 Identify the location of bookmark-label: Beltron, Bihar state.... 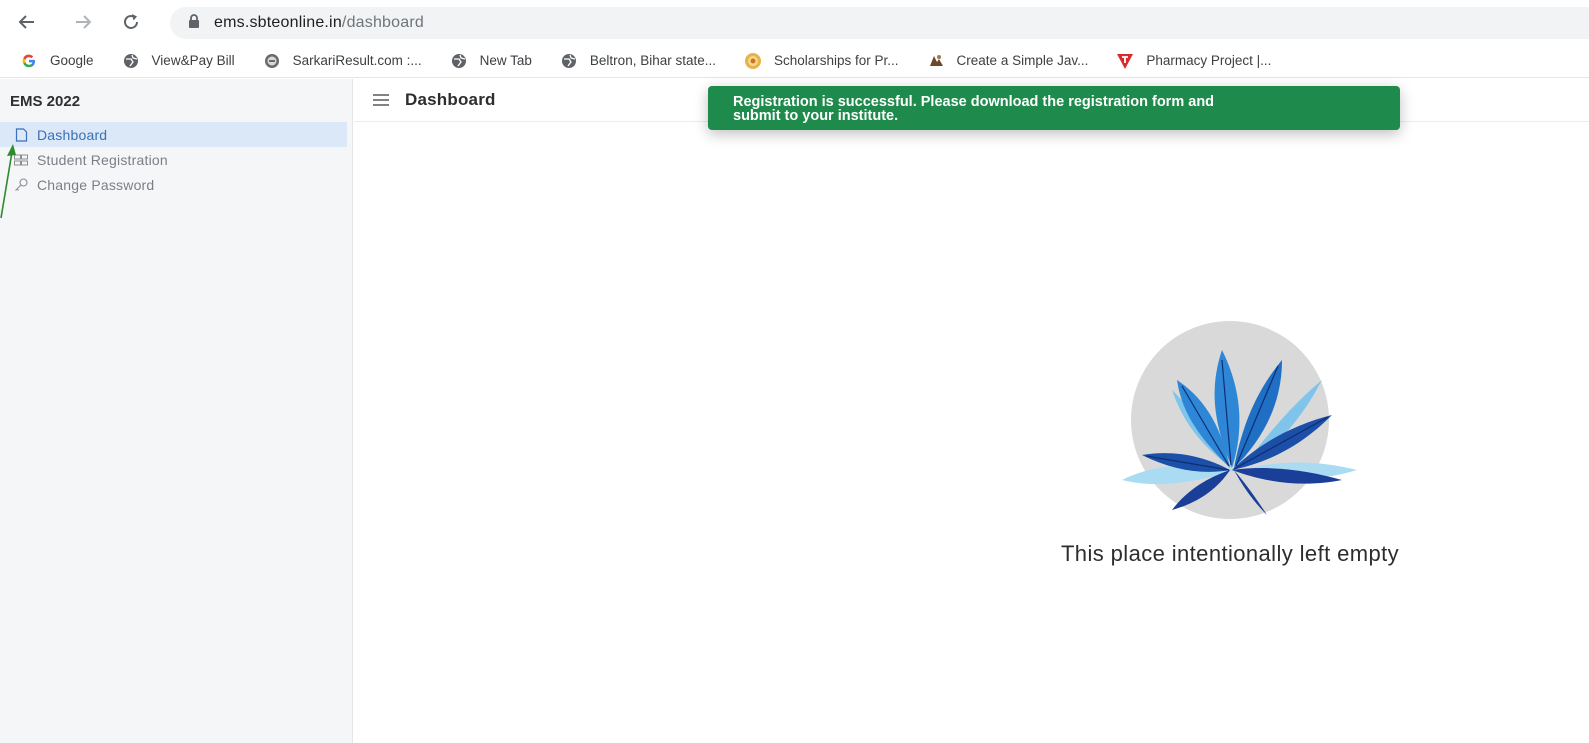
(652, 60).